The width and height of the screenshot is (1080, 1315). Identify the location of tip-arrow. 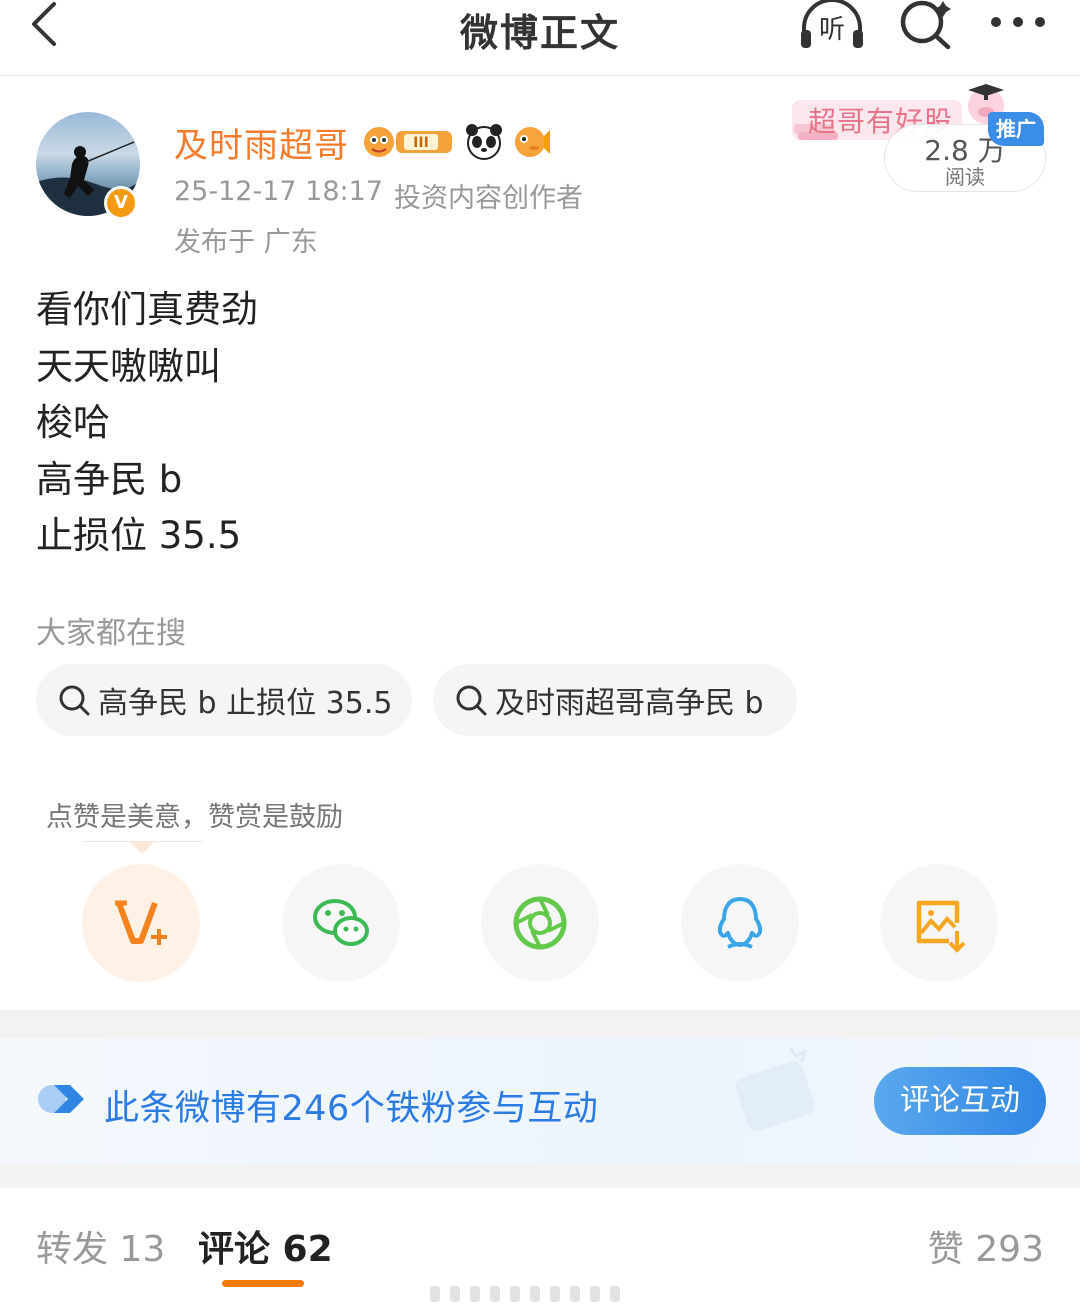
(142, 848).